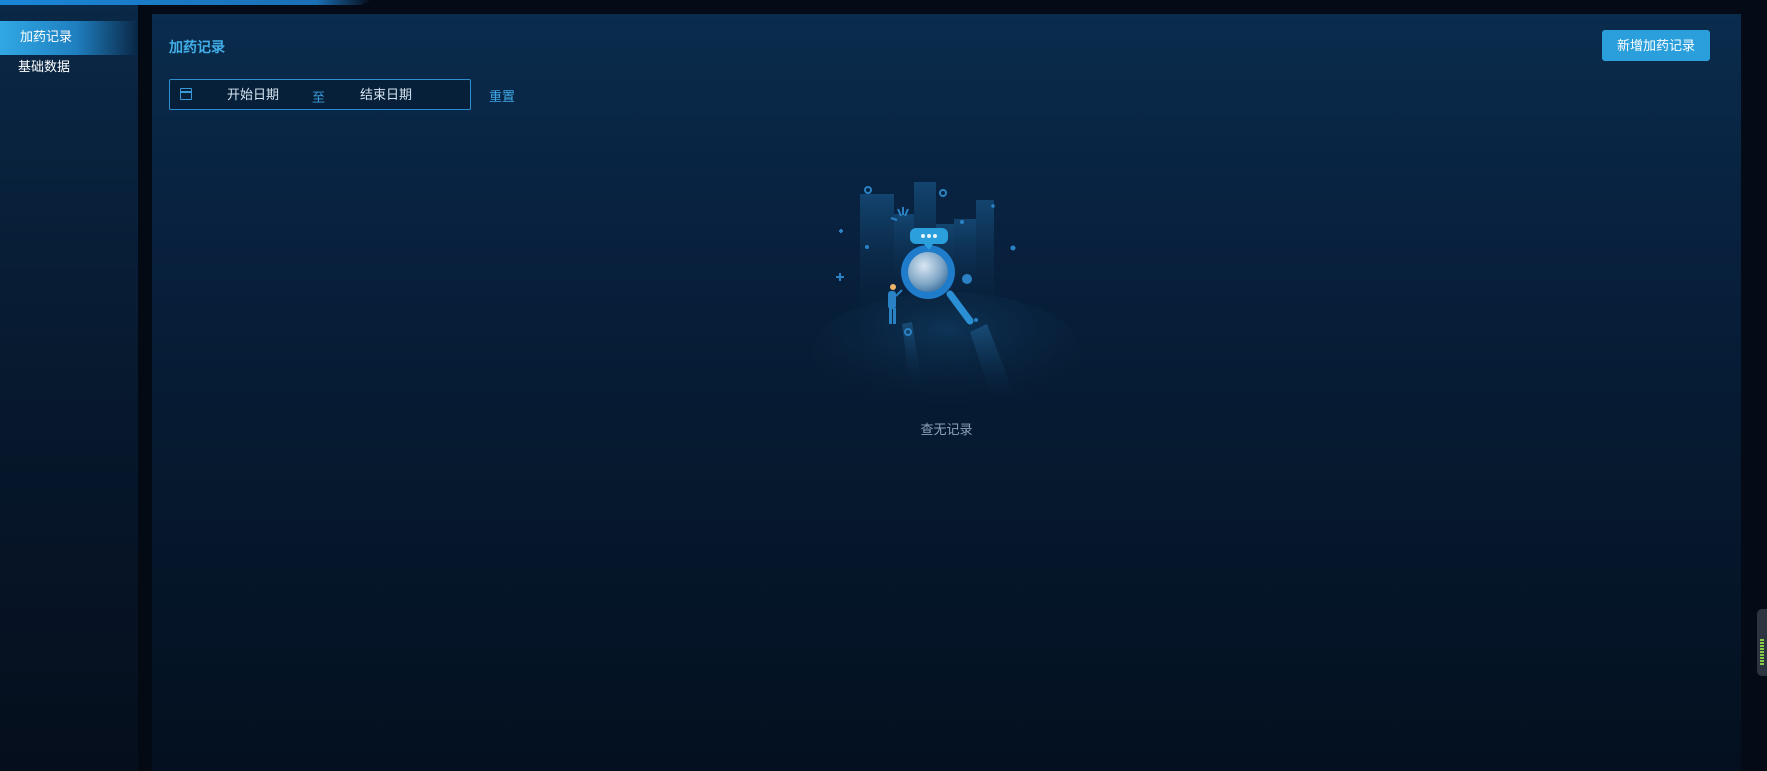 This screenshot has height=771, width=1767. Describe the element at coordinates (947, 348) in the screenshot. I see `ground-hill` at that location.